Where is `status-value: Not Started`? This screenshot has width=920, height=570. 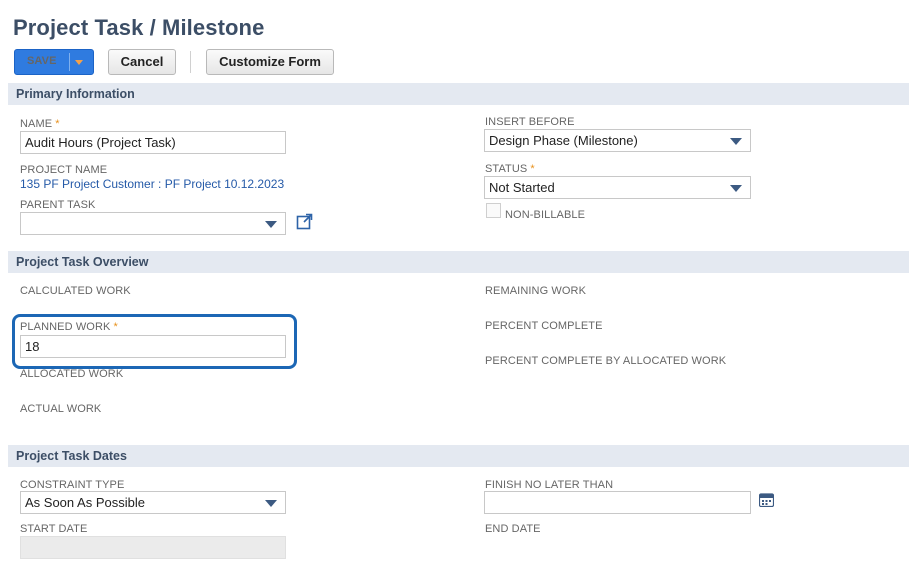 status-value: Not Started is located at coordinates (522, 187).